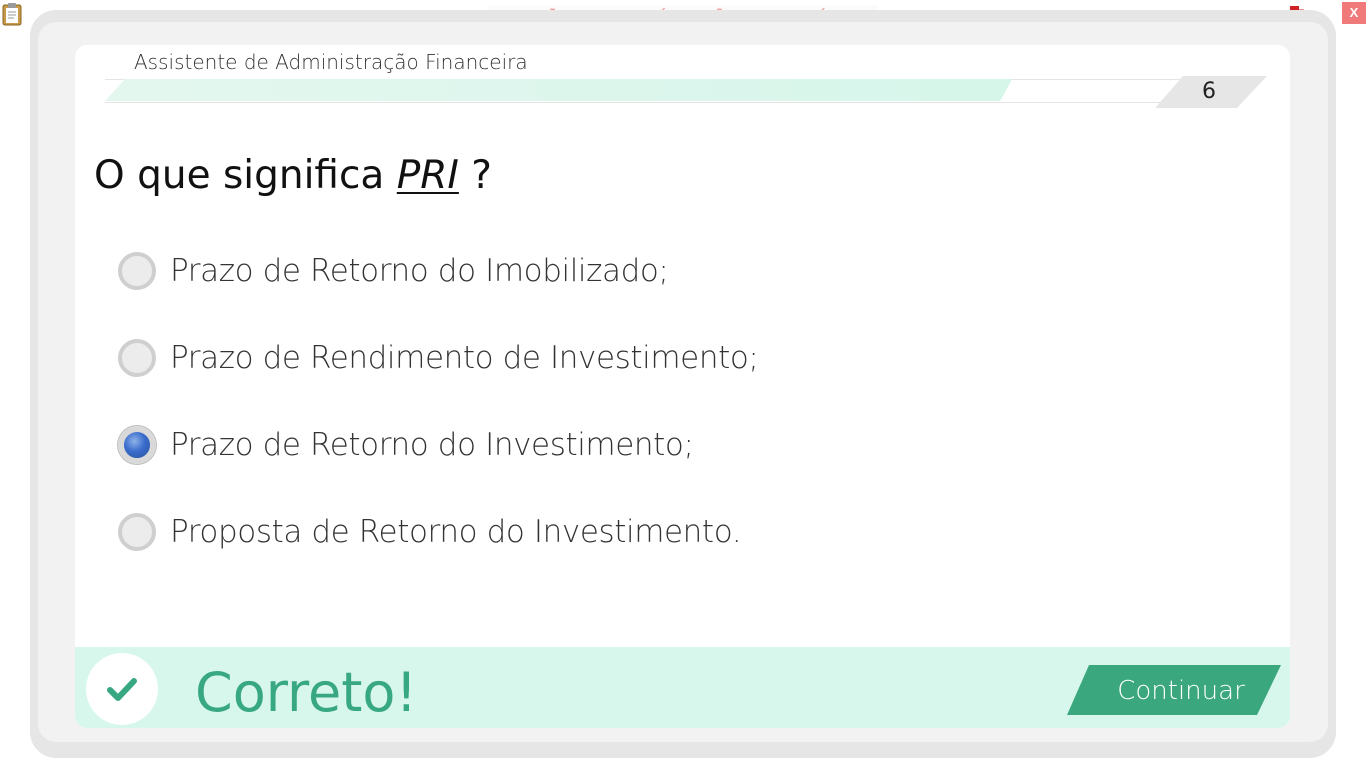 This screenshot has width=1366, height=768. Describe the element at coordinates (239, 175) in the screenshot. I see `question-prefix: O que significa` at that location.